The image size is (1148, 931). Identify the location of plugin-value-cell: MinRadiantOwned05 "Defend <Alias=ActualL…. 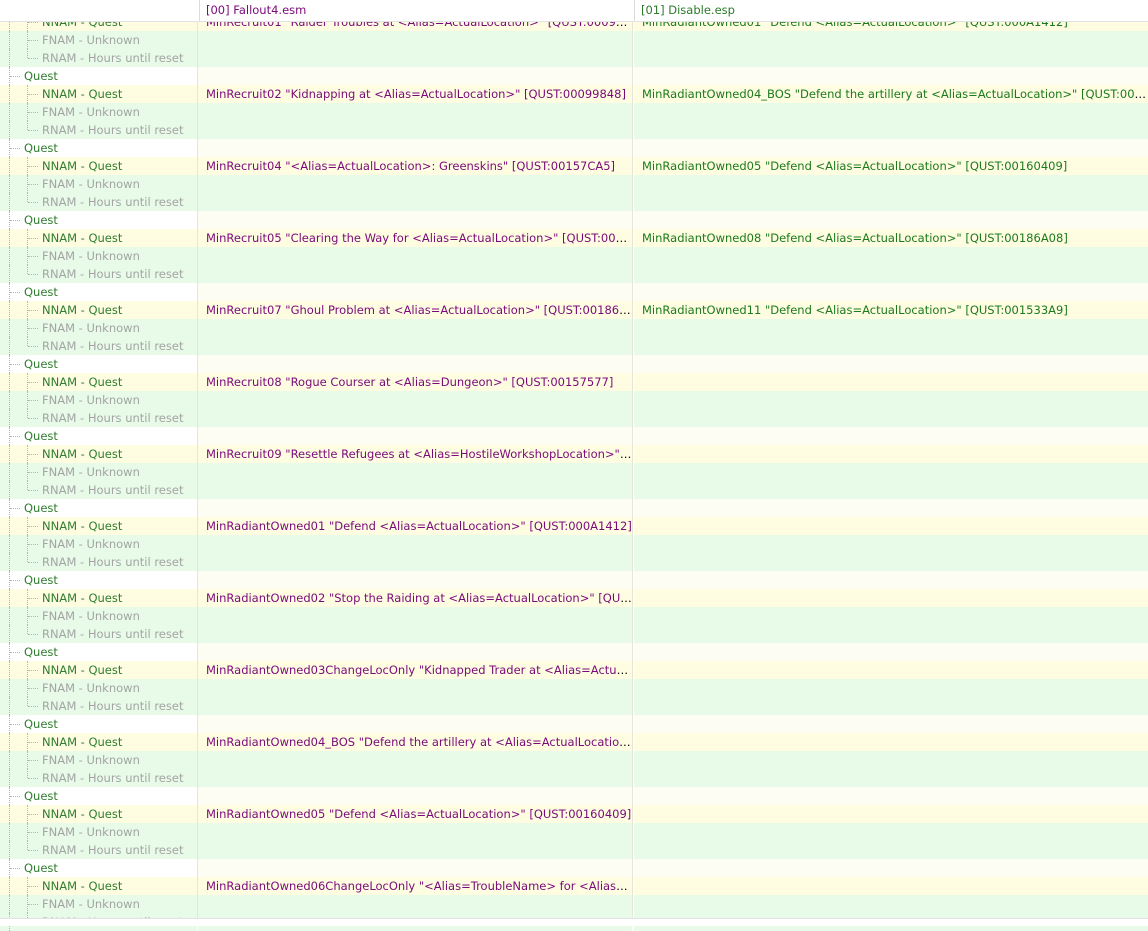
(891, 166).